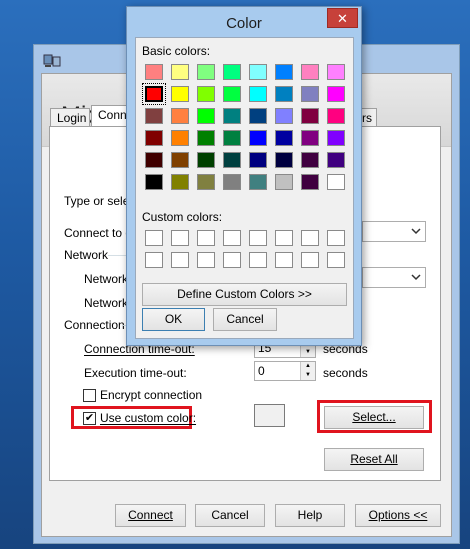  I want to click on fieldset-line, so click(118, 255).